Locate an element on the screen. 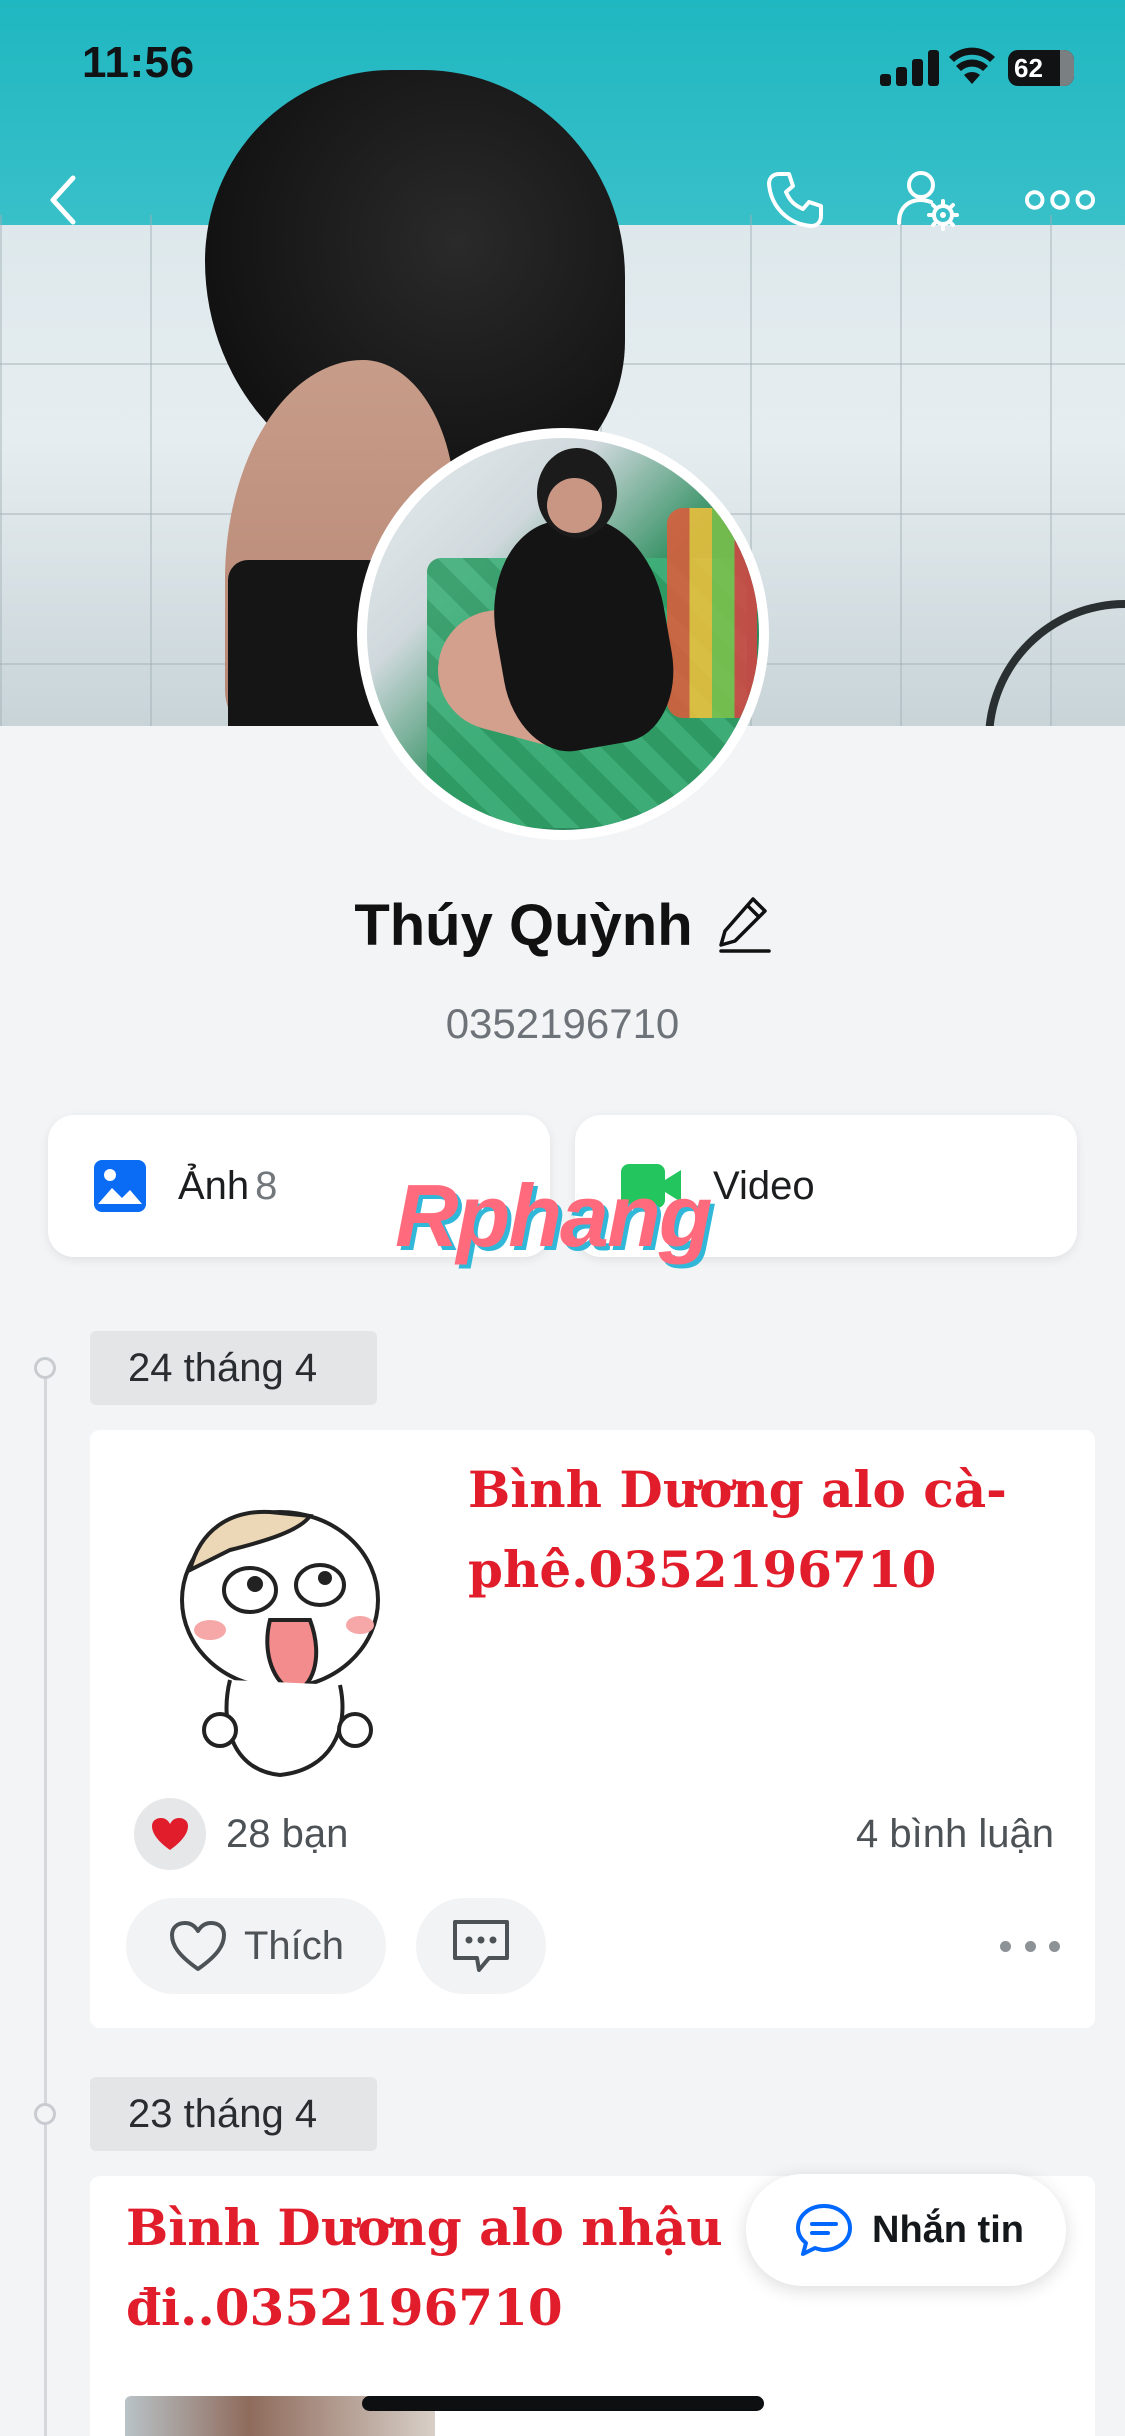 The height and width of the screenshot is (2436, 1125). edit-name-button is located at coordinates (743, 925).